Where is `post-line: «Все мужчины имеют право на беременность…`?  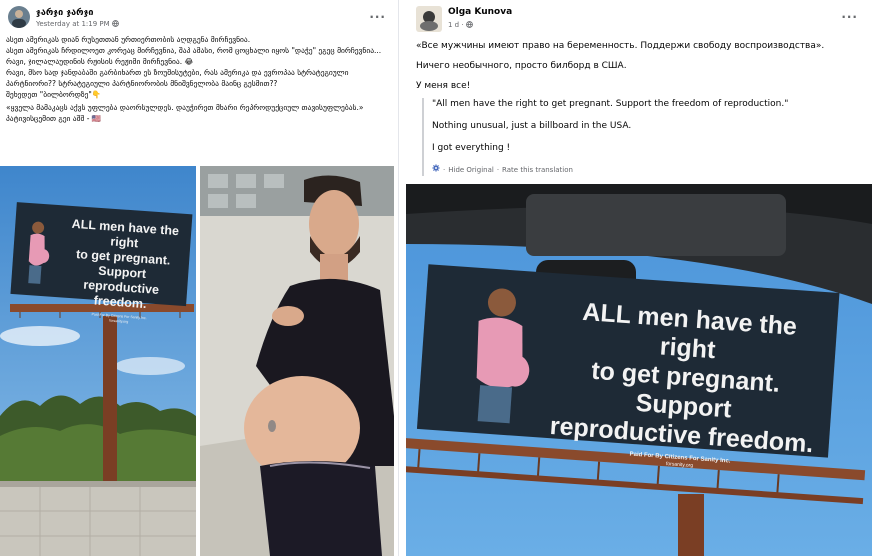 post-line: «Все мужчины имеют право на беременность… is located at coordinates (620, 46).